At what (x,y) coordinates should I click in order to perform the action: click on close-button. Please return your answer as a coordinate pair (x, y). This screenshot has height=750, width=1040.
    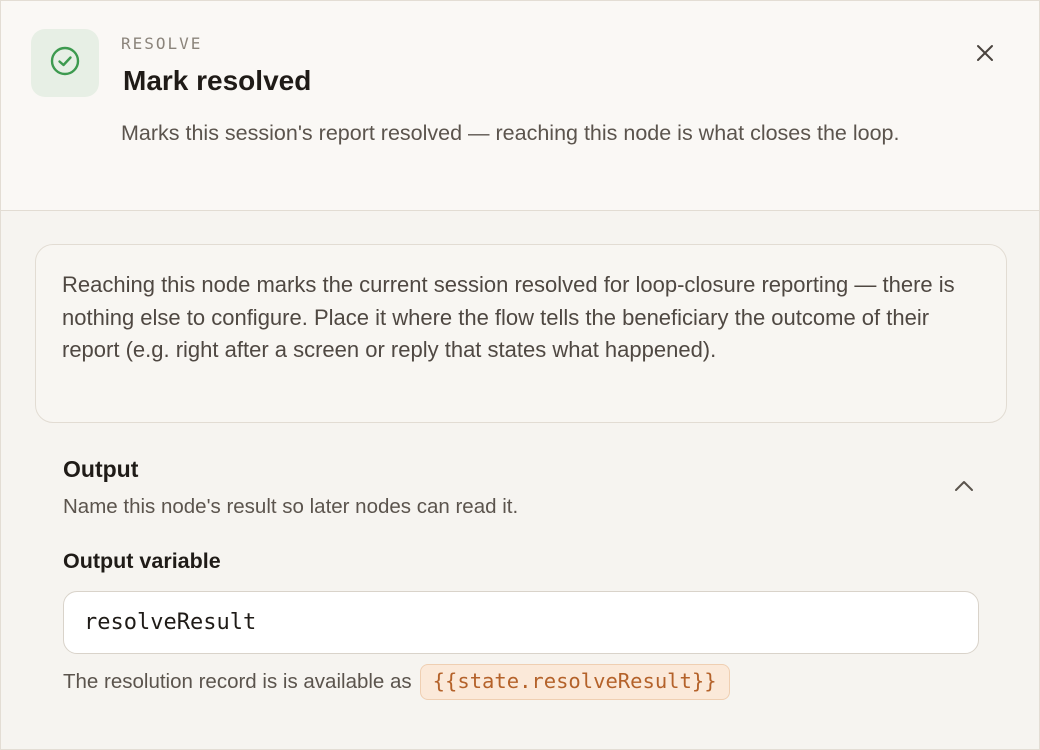
    Looking at the image, I should click on (985, 55).